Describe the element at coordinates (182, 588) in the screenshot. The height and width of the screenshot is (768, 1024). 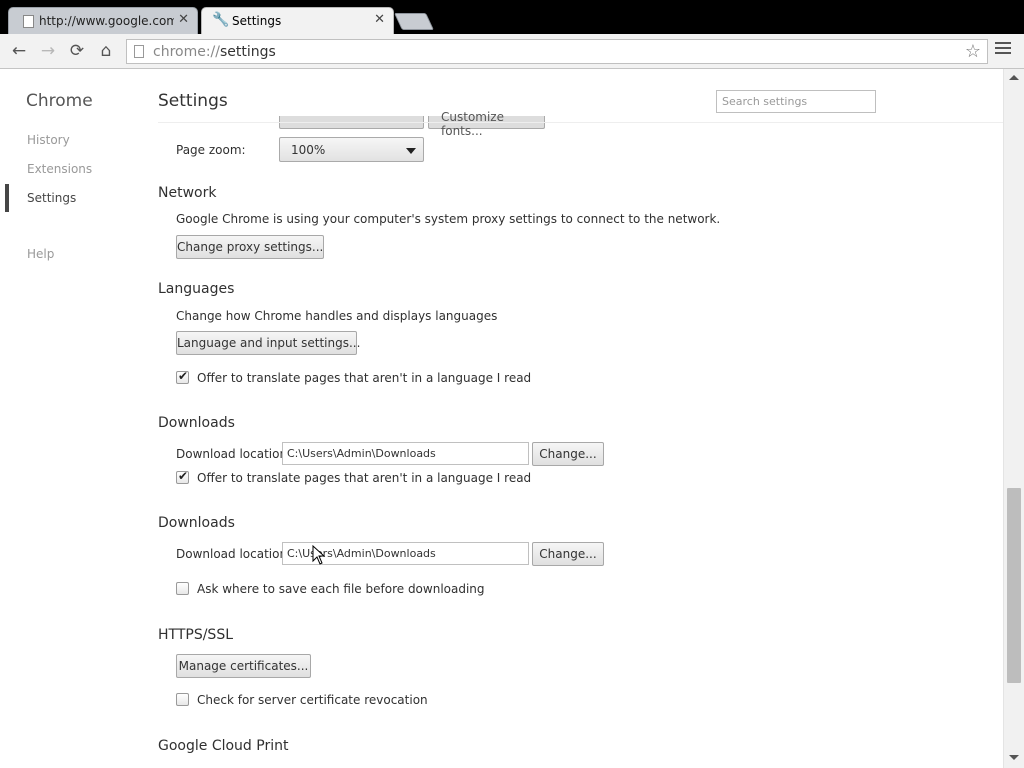
I see `ask-where-to-save-checkbox` at that location.